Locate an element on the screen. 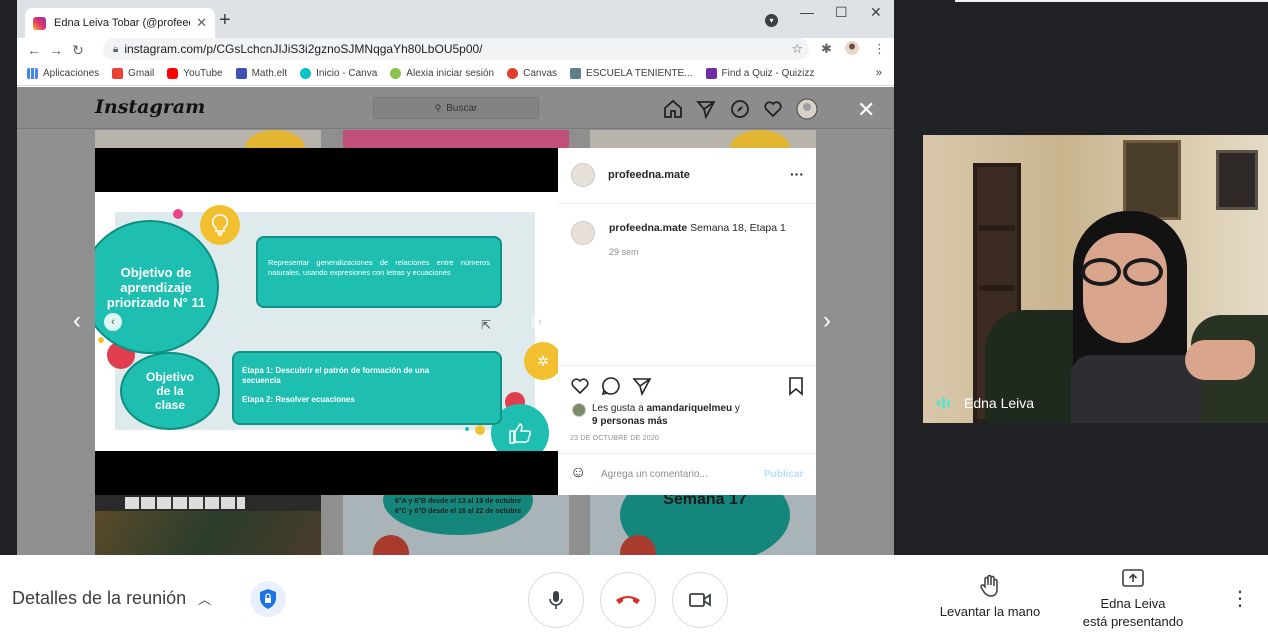 The width and height of the screenshot is (1268, 643). home-icon is located at coordinates (673, 109).